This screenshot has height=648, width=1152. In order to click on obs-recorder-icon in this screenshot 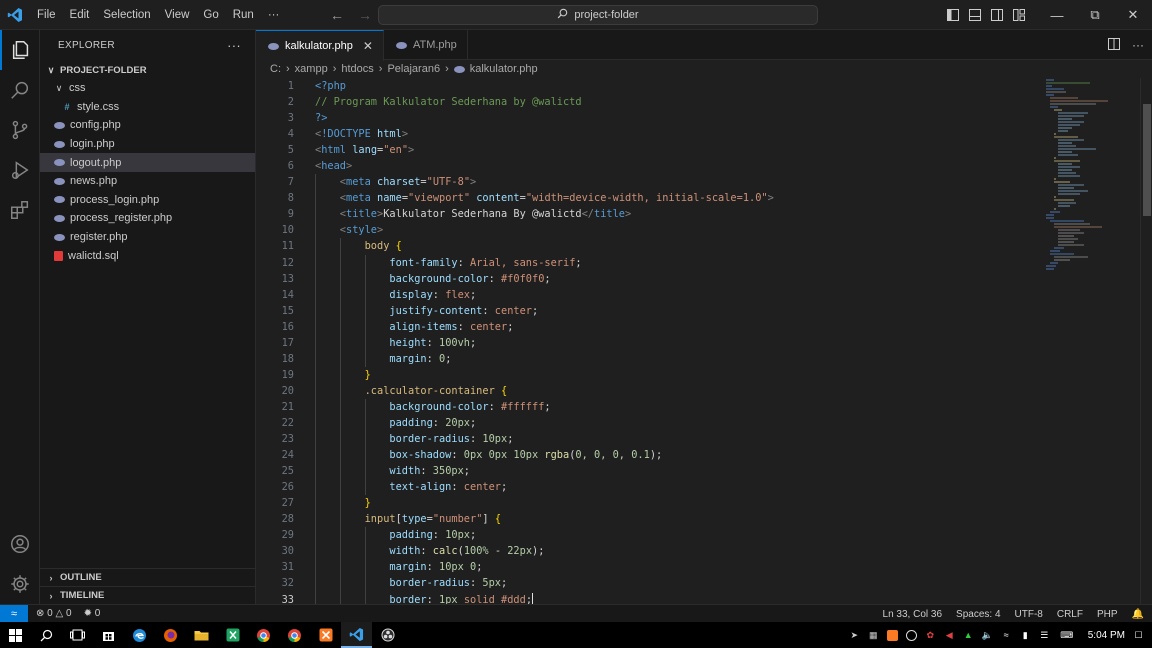, I will do `click(387, 635)`.